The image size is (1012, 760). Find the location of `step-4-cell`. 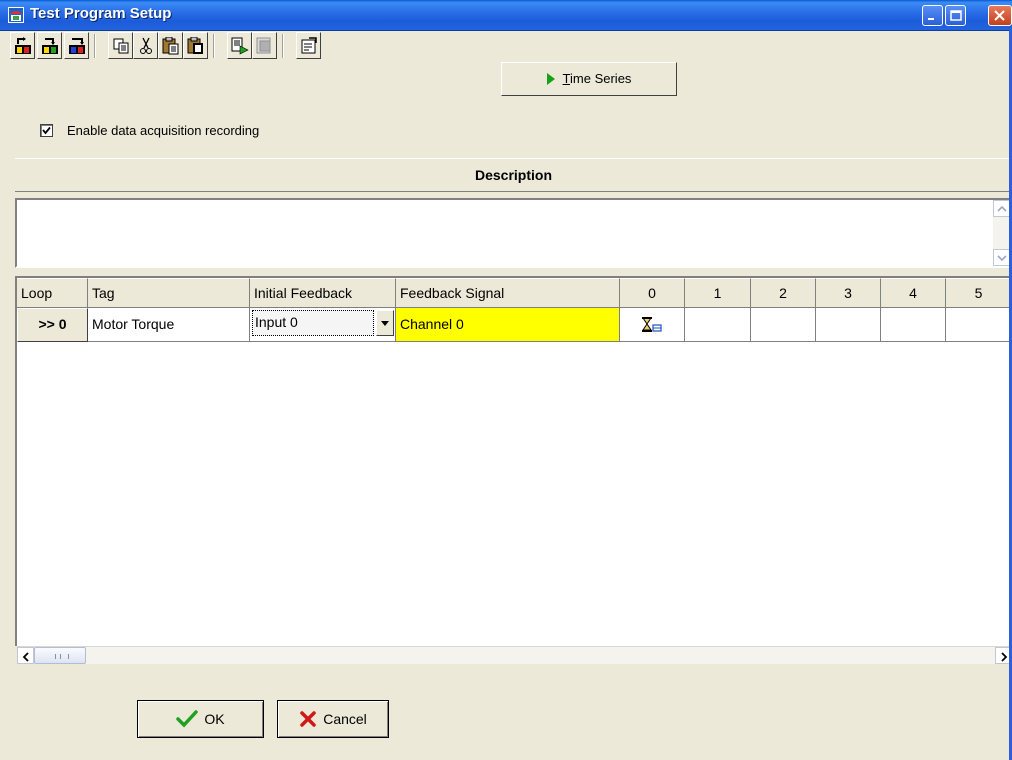

step-4-cell is located at coordinates (913, 325).